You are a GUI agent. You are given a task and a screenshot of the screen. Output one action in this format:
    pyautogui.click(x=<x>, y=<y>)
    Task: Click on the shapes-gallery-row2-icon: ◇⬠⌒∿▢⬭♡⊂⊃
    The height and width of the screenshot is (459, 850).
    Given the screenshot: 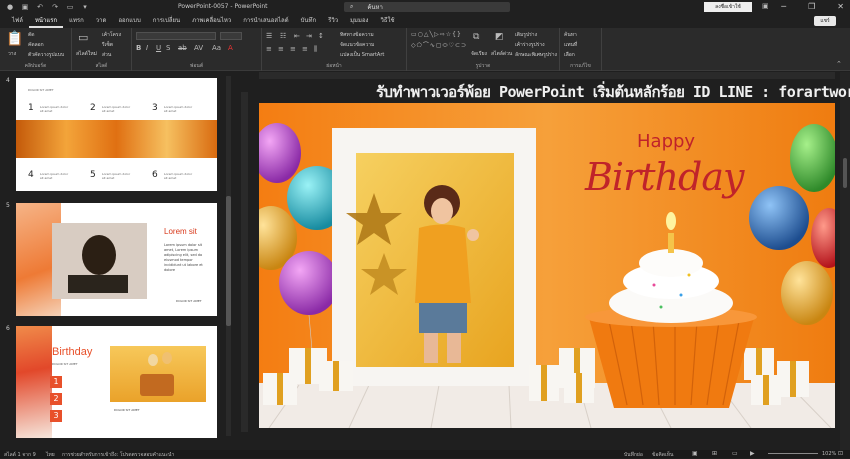 What is the action you would take?
    pyautogui.click(x=439, y=45)
    